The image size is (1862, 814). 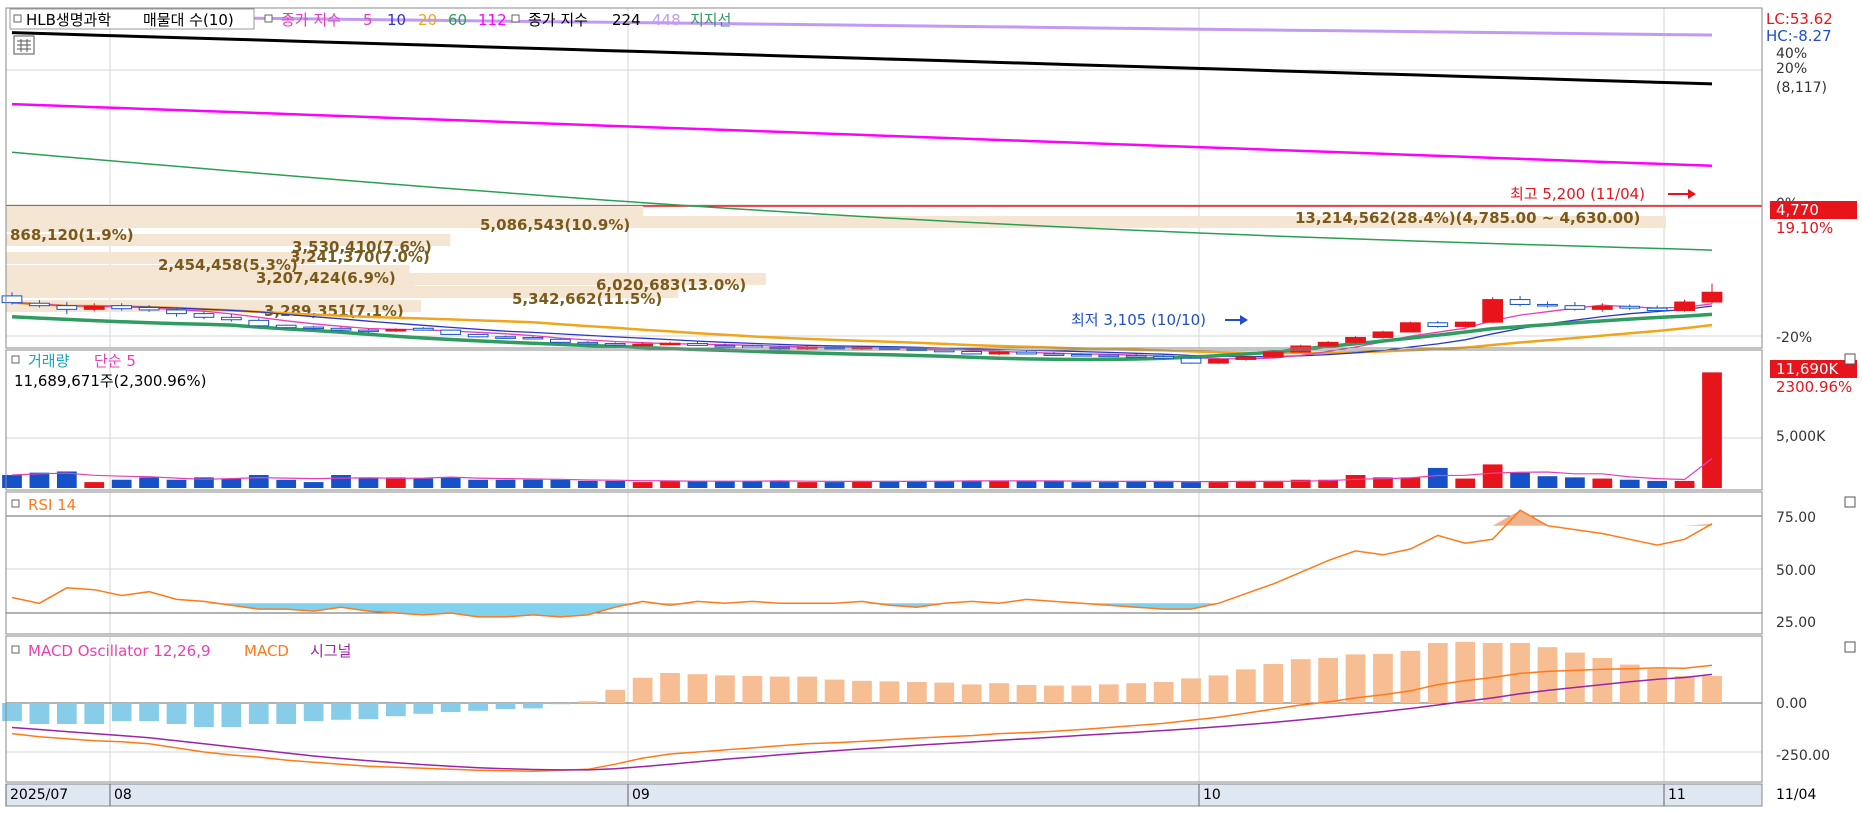 What do you see at coordinates (427, 20) in the screenshot?
I see `ma20-legend: 20` at bounding box center [427, 20].